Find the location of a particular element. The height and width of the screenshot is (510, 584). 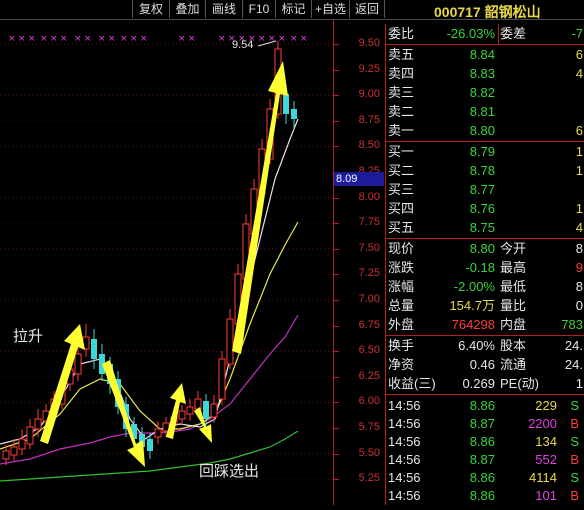

buy-row: 买五 8.75 4 is located at coordinates (485, 227).